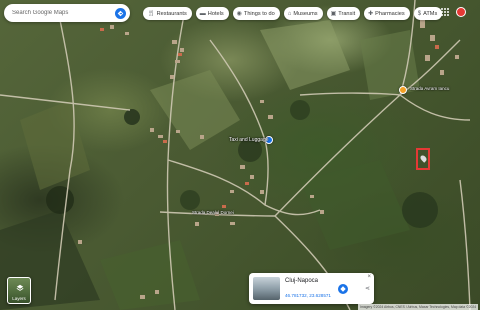 The image size is (480, 310). Describe the element at coordinates (333, 13) in the screenshot. I see `bus-icon: ▣` at that location.